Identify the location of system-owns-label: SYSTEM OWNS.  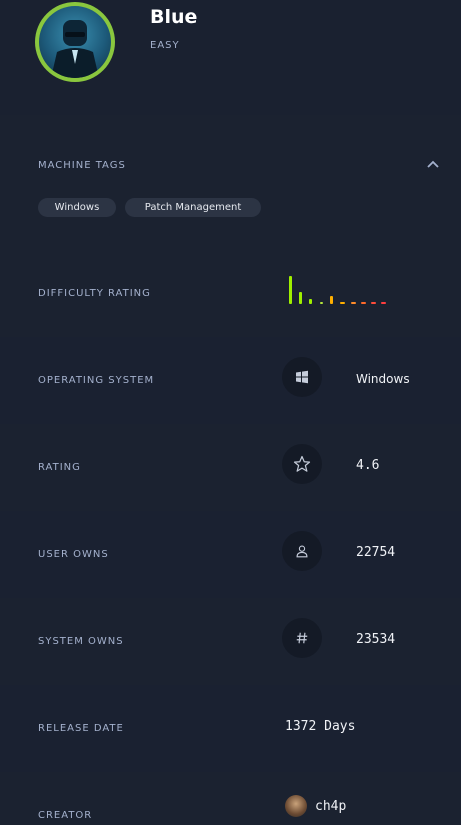
(81, 641).